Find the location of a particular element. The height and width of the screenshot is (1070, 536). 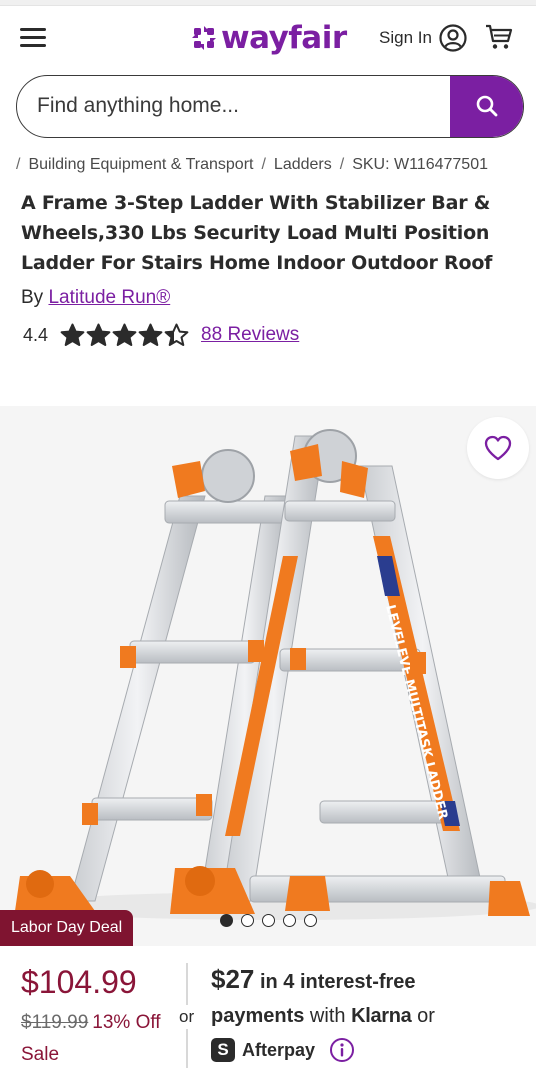

info-icon is located at coordinates (342, 1050).